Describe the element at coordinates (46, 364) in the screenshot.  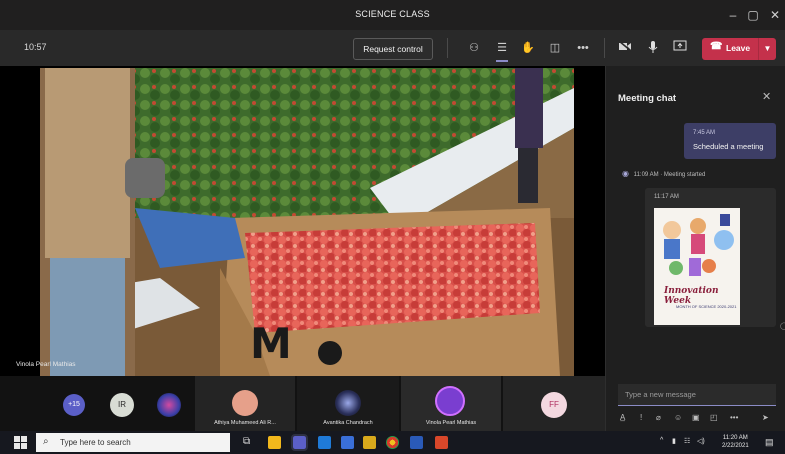
I see `presenter-name: Vinola Pearl Mathias` at that location.